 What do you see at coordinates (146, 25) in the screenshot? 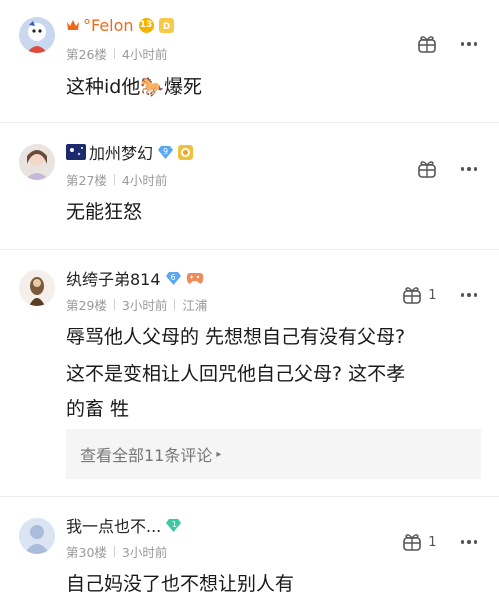
I see `level-badge: 13` at bounding box center [146, 25].